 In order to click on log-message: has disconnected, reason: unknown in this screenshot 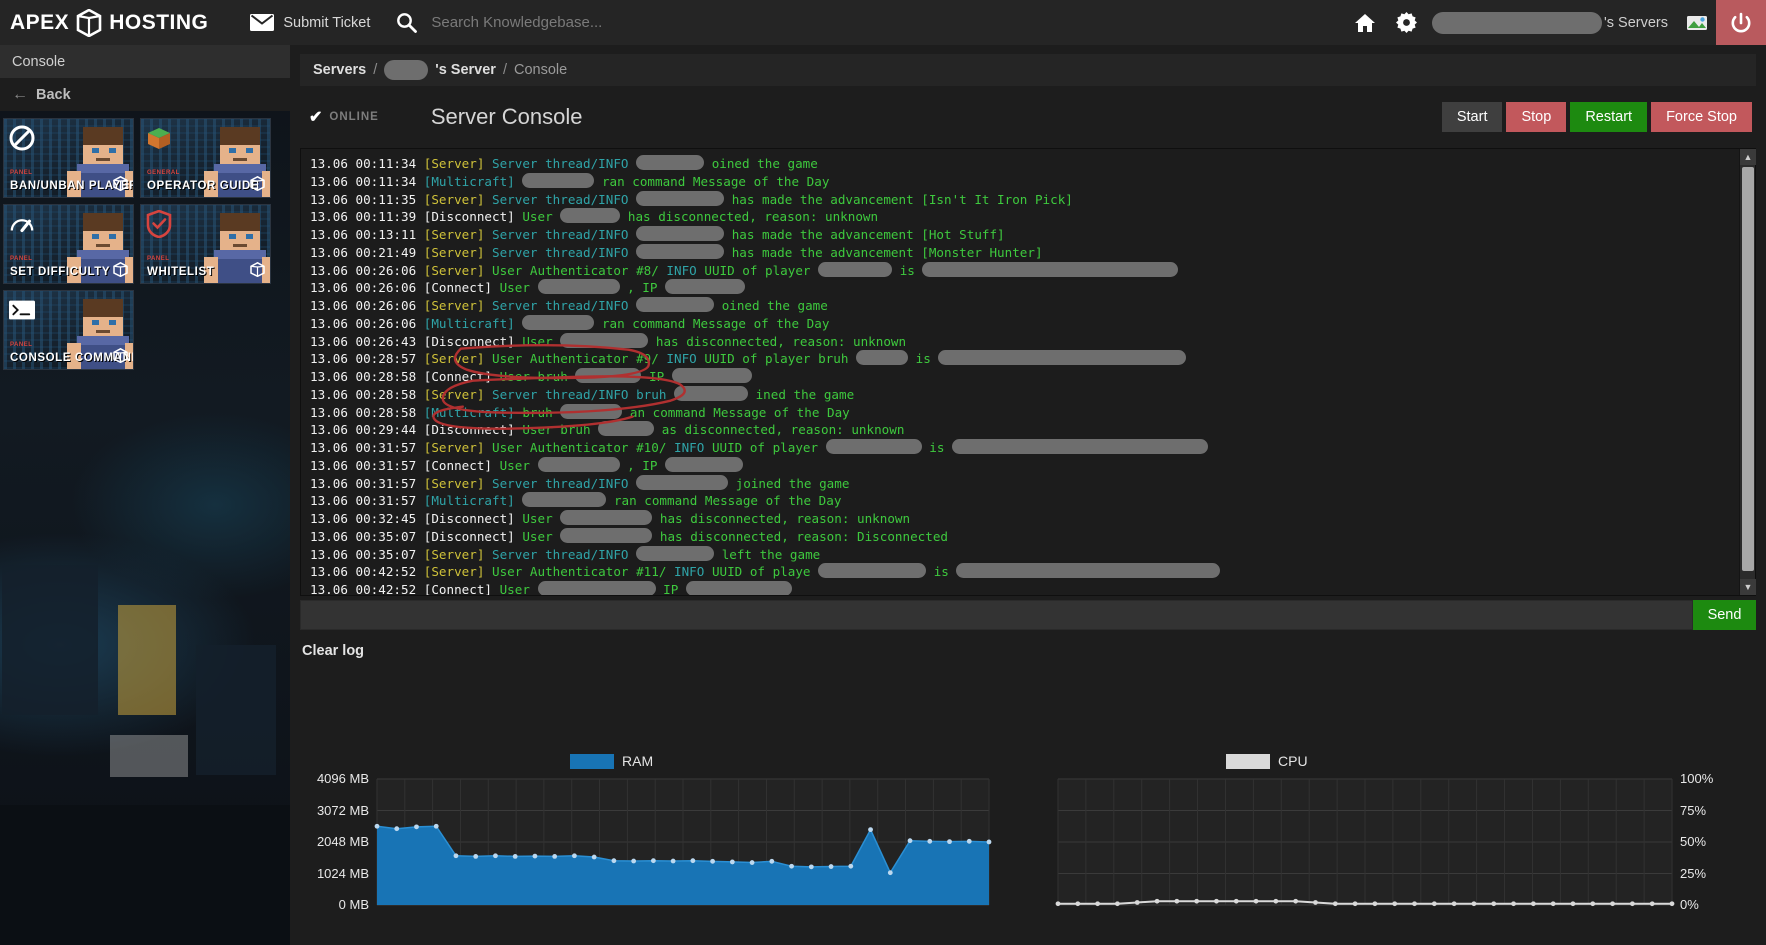, I will do `click(785, 518)`.